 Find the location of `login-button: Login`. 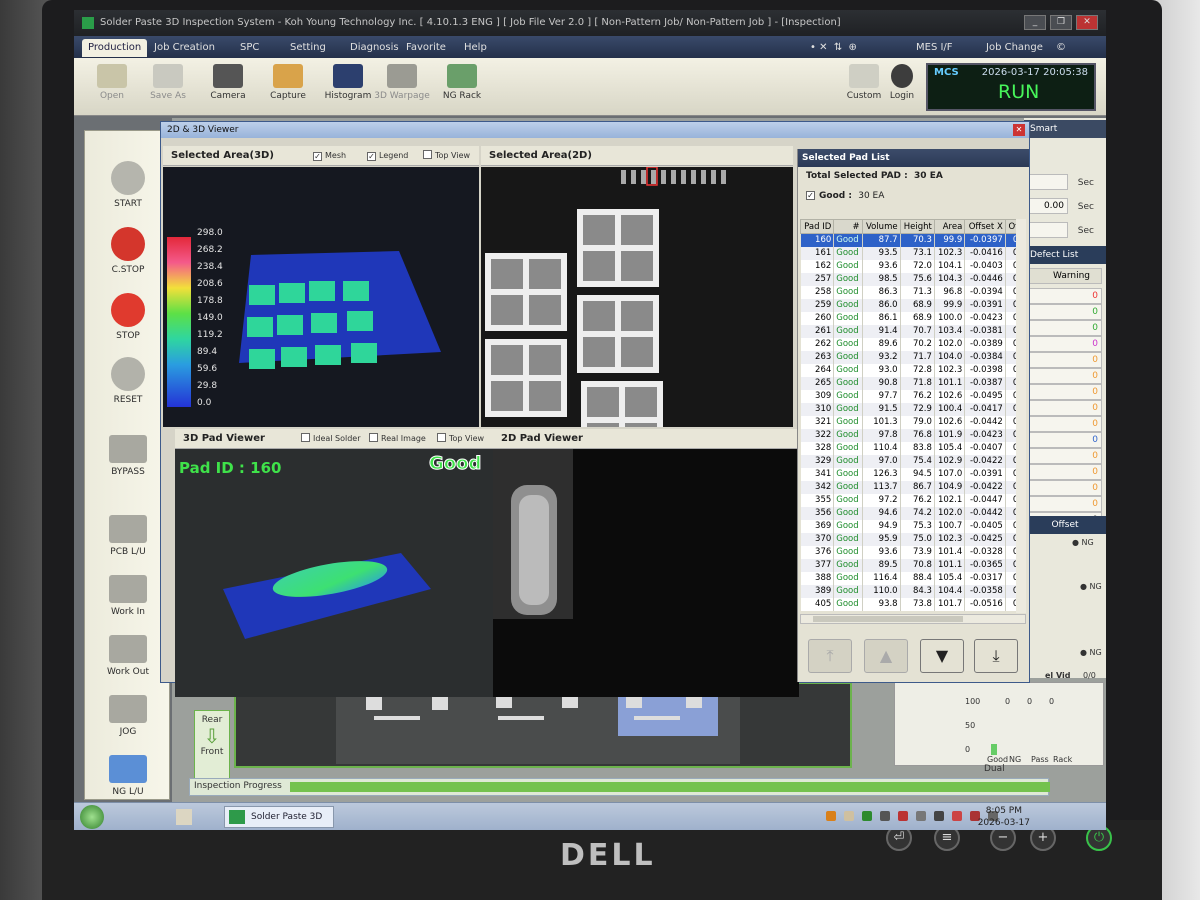

login-button: Login is located at coordinates (902, 87).